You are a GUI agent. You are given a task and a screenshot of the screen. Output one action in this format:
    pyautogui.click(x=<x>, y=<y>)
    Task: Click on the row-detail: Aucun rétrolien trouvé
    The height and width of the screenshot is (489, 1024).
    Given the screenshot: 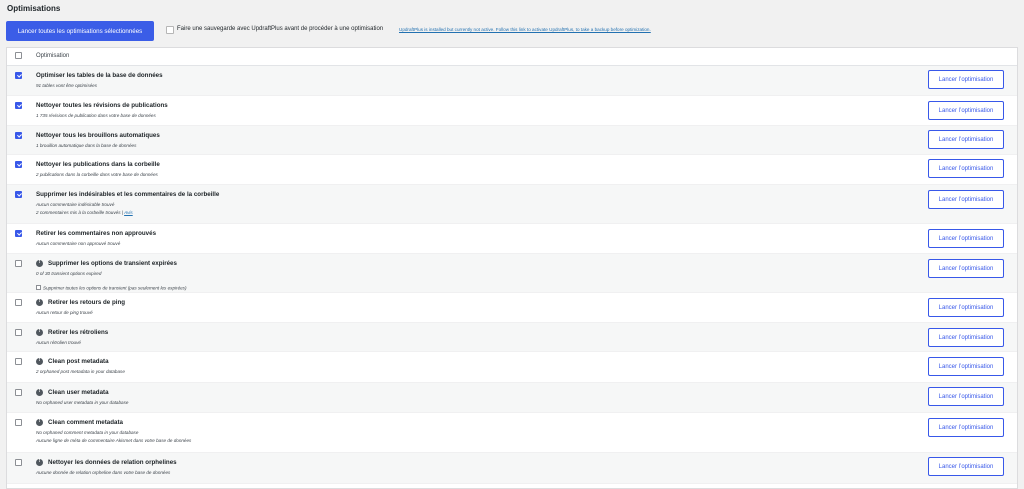 What is the action you would take?
    pyautogui.click(x=58, y=342)
    